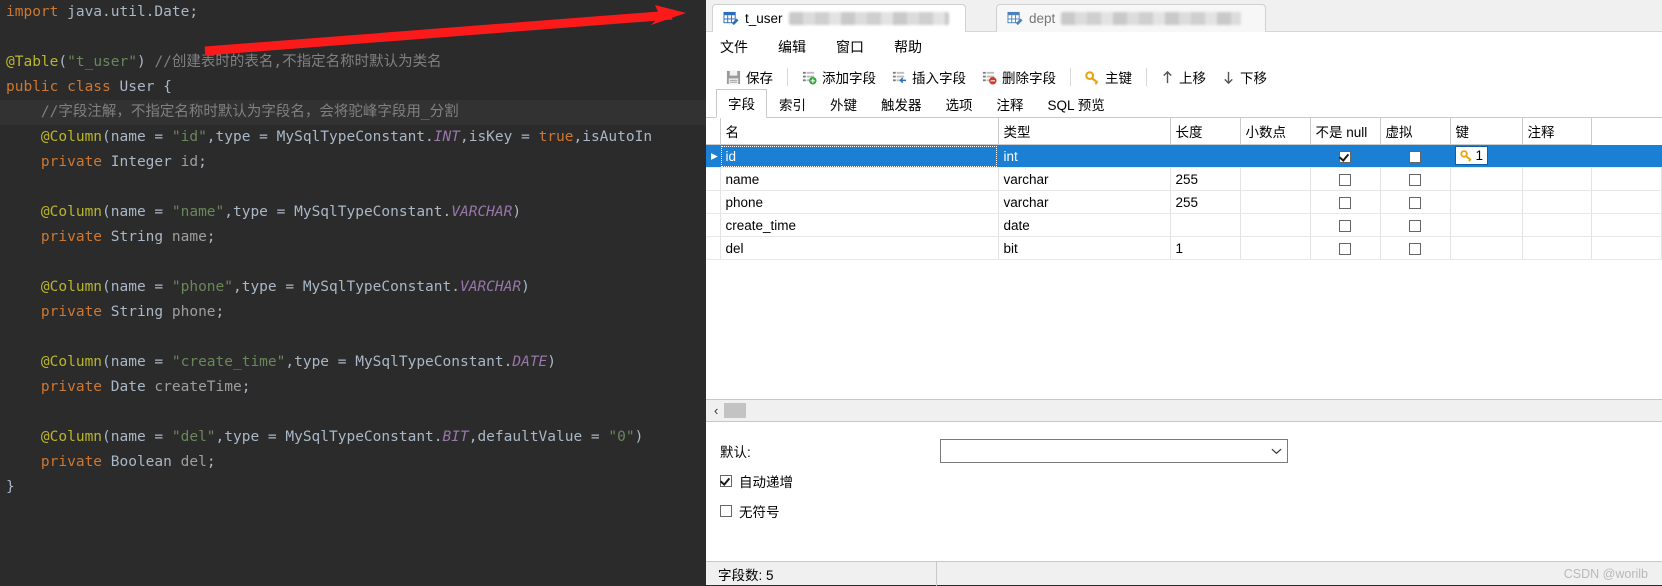 This screenshot has height=586, width=1662. I want to click on table-row: phone varchar 255, so click(1184, 202).